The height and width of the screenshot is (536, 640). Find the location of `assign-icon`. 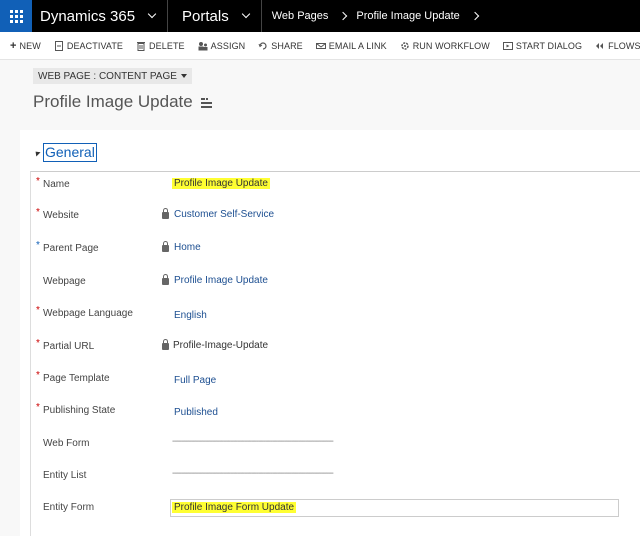

assign-icon is located at coordinates (203, 45).